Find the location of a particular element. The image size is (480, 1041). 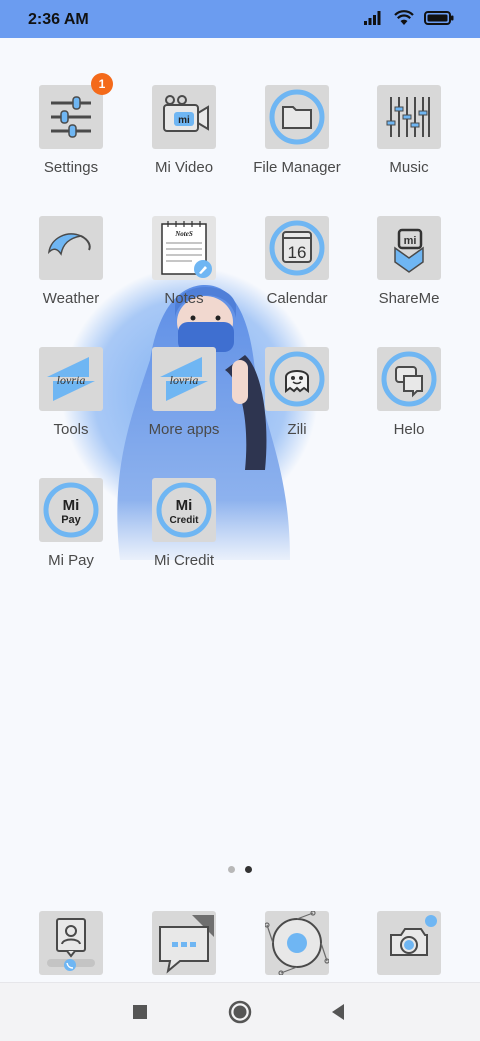

app-shareme: mi ShareMe is located at coordinates (409, 261).